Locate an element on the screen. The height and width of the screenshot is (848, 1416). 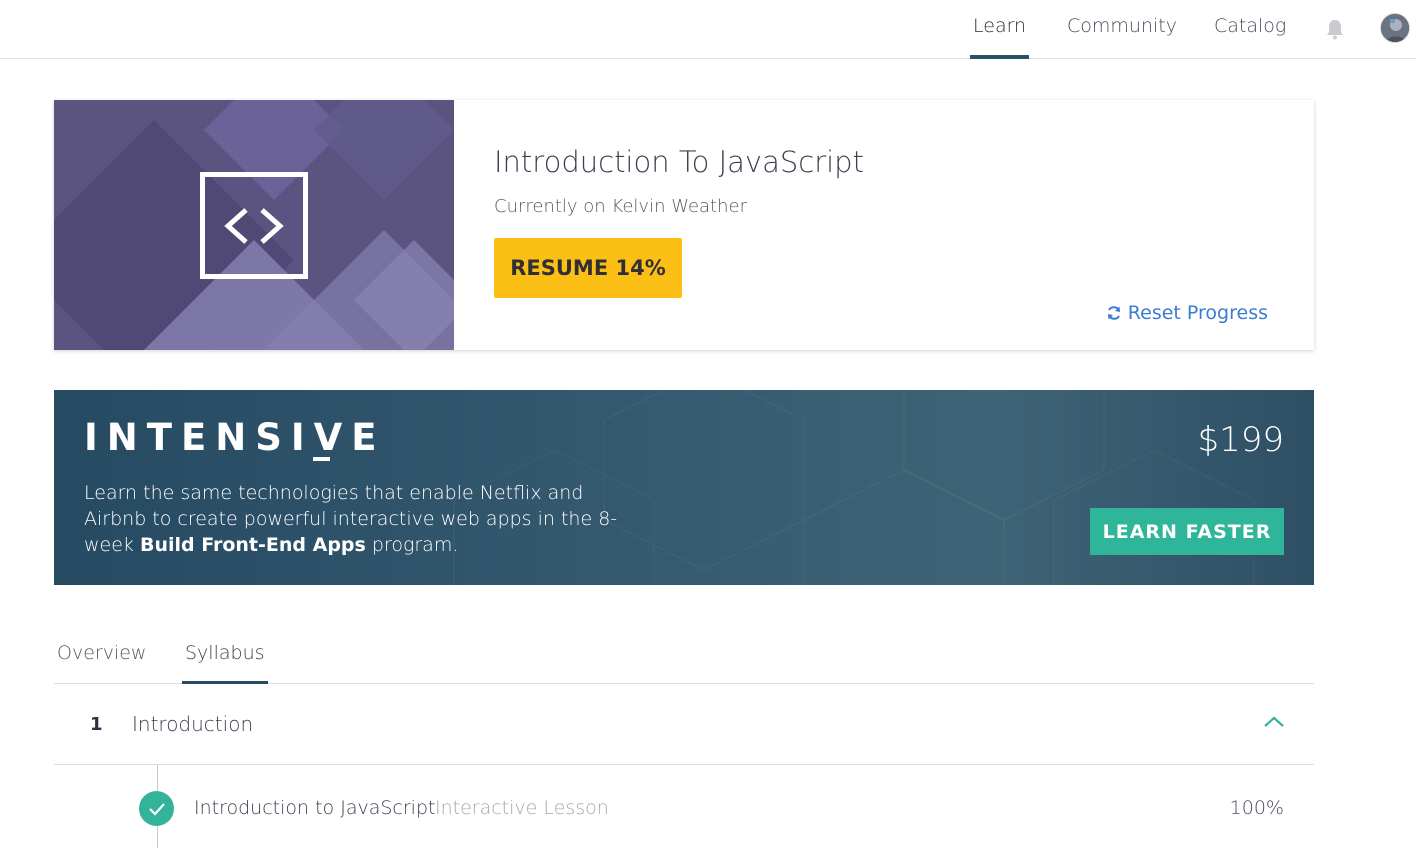
nav-catalog: Catalog is located at coordinates (1250, 37).